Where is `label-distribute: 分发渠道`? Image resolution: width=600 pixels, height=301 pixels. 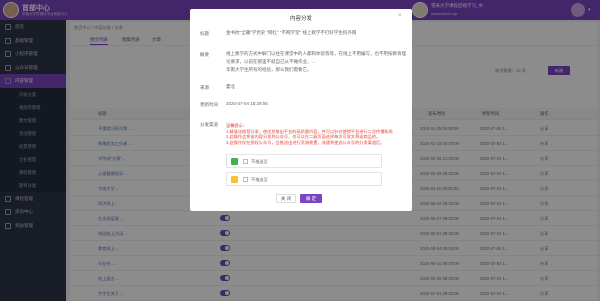 label-distribute: 分发渠道 is located at coordinates (209, 124).